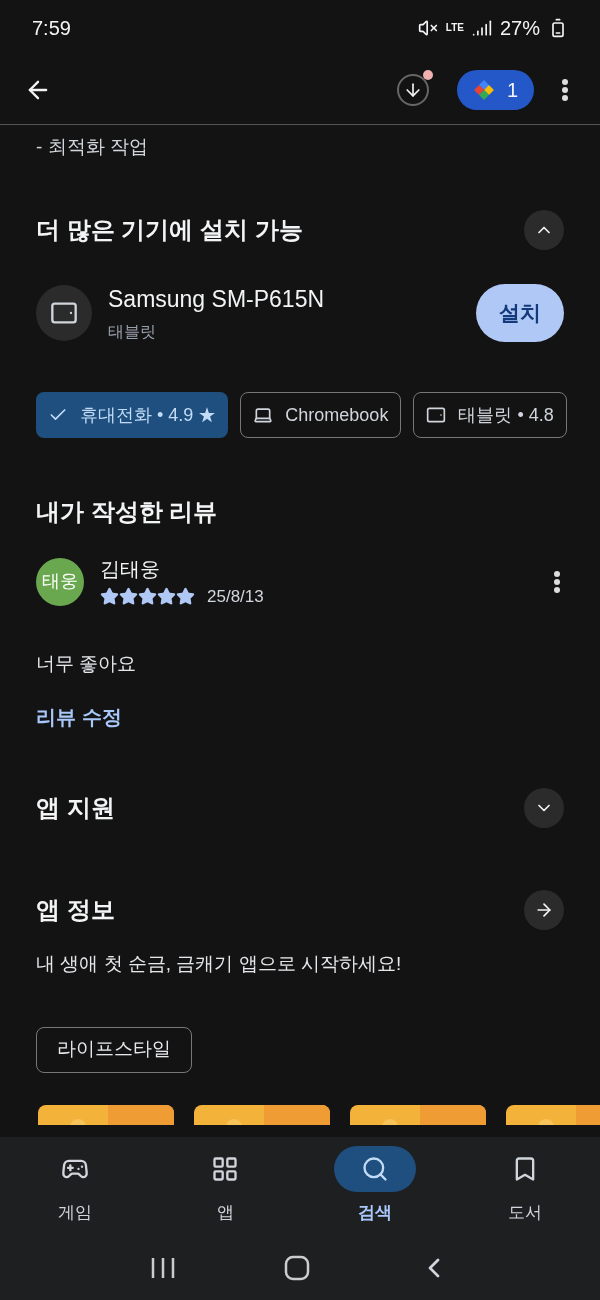 This screenshot has height=1300, width=600. What do you see at coordinates (519, 28) in the screenshot?
I see `battery-percent: 27%` at bounding box center [519, 28].